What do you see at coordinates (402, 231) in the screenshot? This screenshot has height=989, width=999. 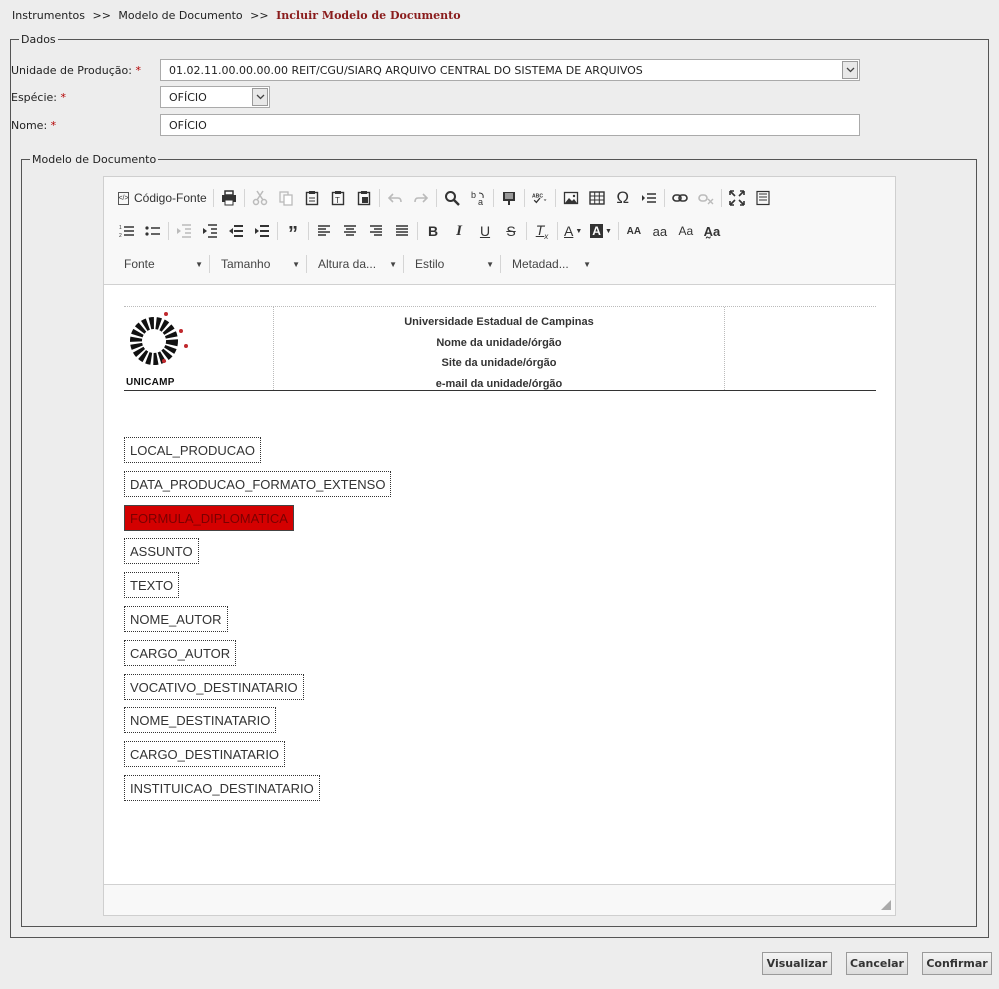 I see `justify-button` at bounding box center [402, 231].